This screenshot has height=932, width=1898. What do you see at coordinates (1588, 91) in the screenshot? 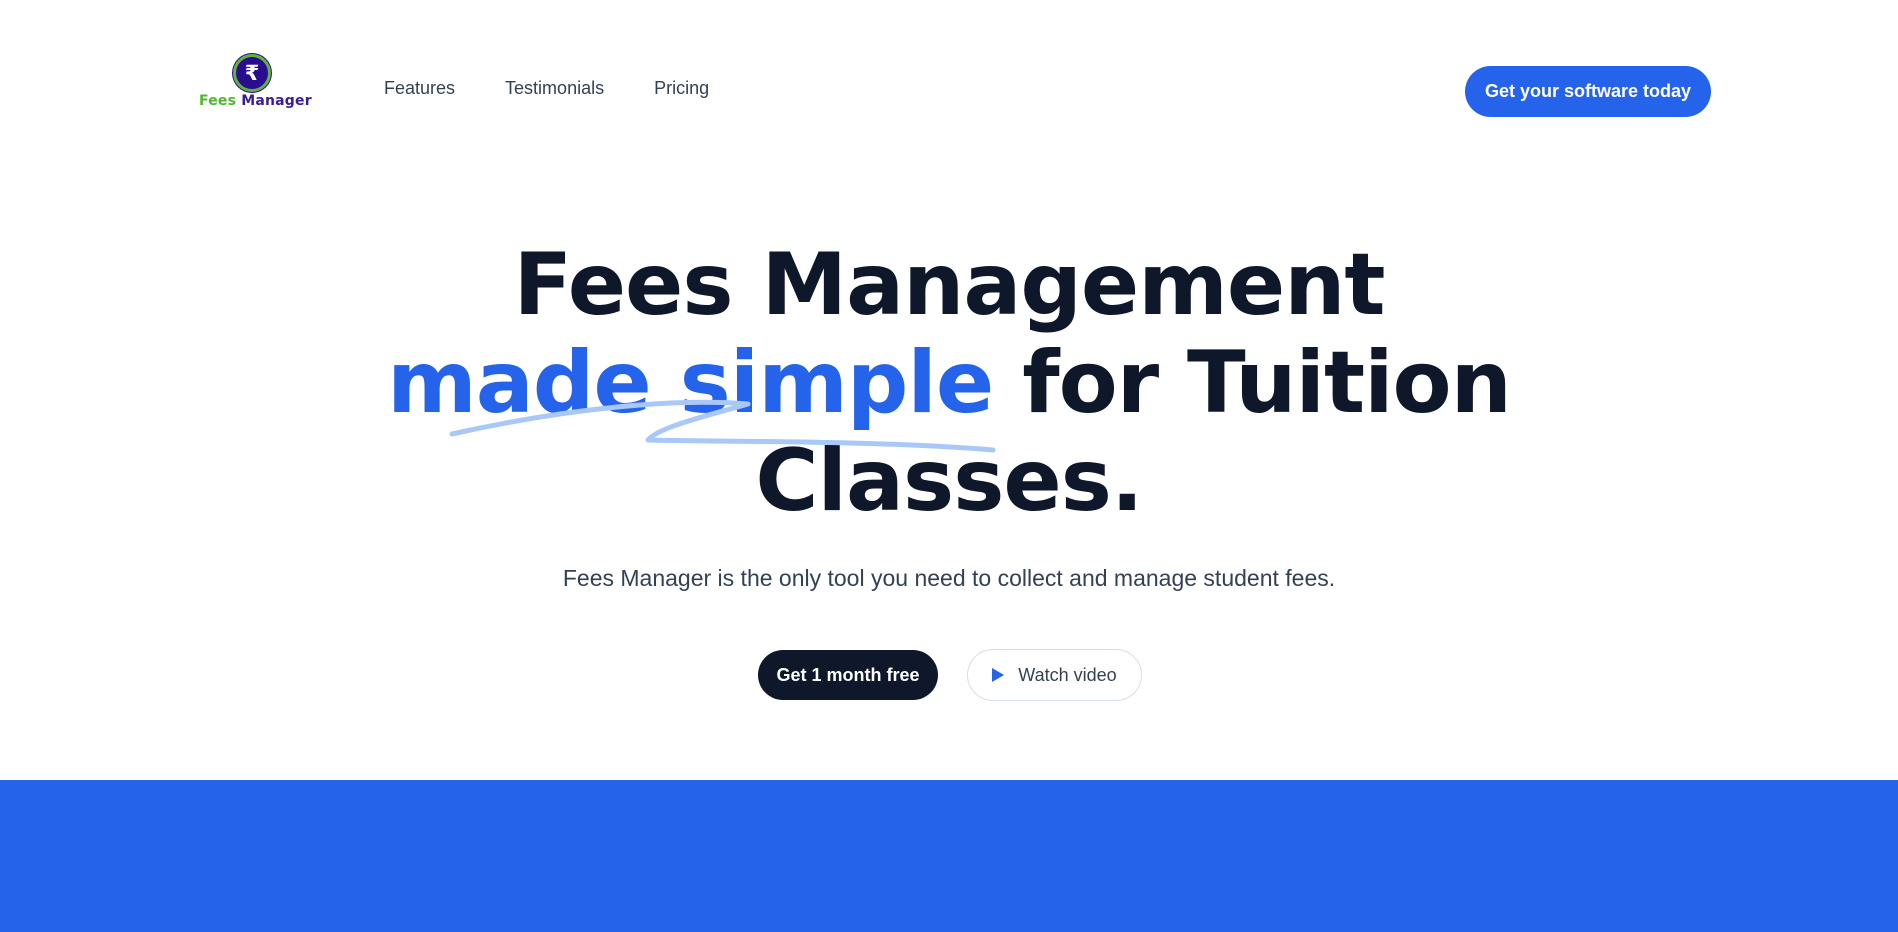
I see `get-software-button: Get your software today` at bounding box center [1588, 91].